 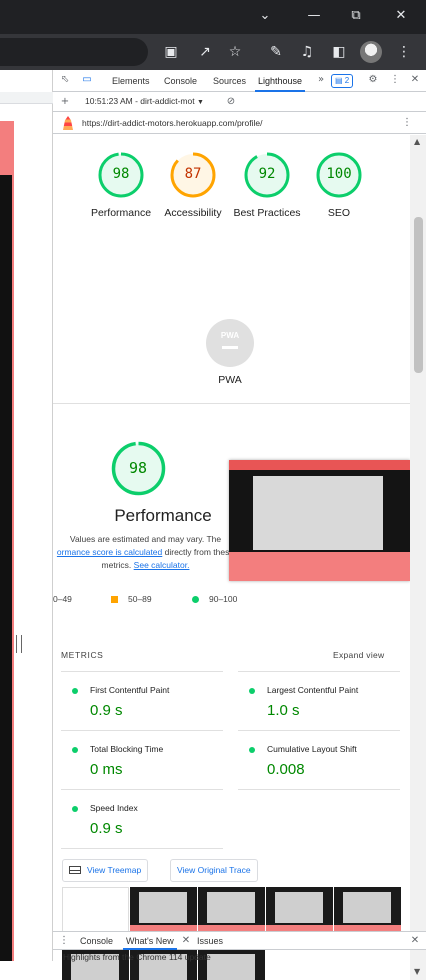 What do you see at coordinates (74, 52) in the screenshot?
I see `address-bar` at bounding box center [74, 52].